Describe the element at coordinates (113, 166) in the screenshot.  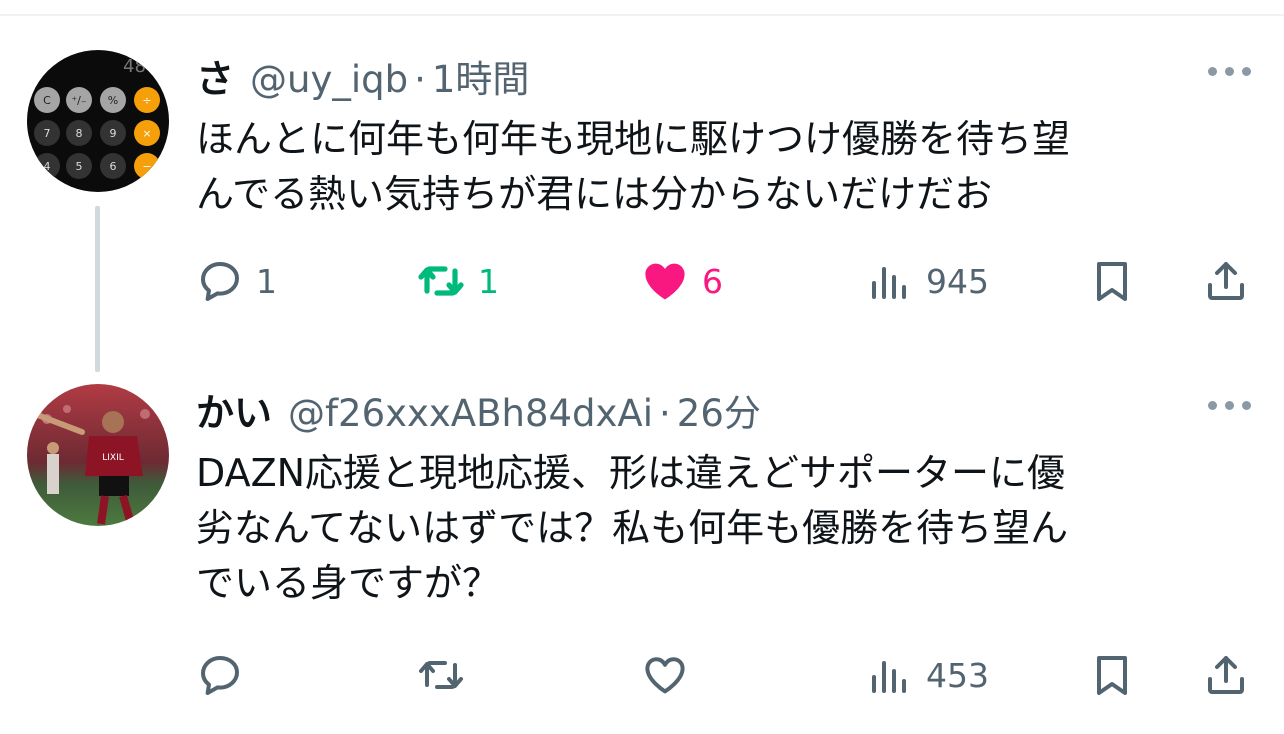
I see `svg-text: 6` at that location.